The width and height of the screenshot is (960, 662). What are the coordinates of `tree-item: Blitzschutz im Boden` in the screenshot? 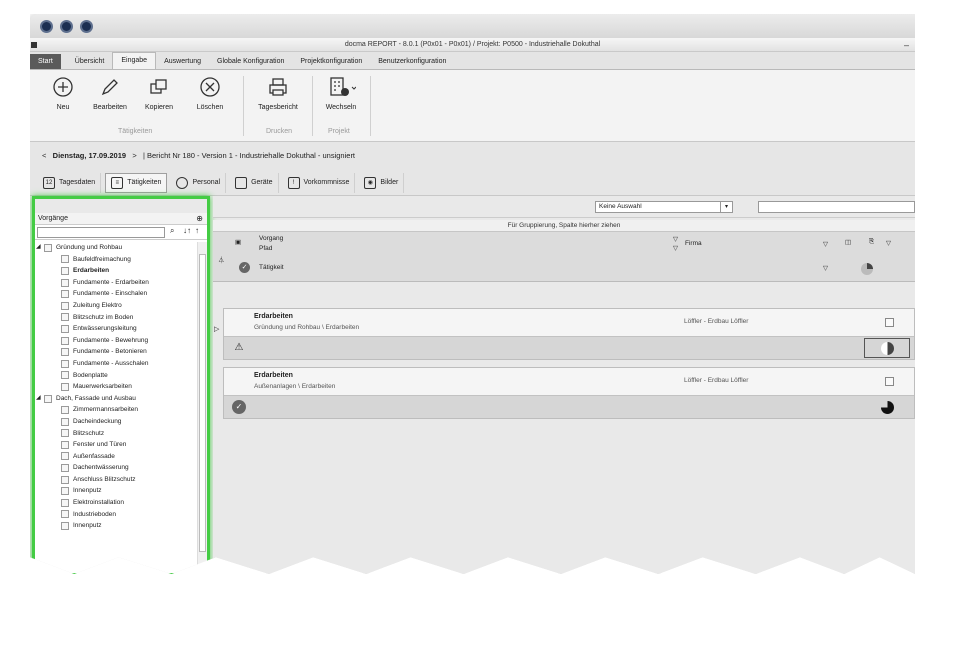 It's located at (118, 318).